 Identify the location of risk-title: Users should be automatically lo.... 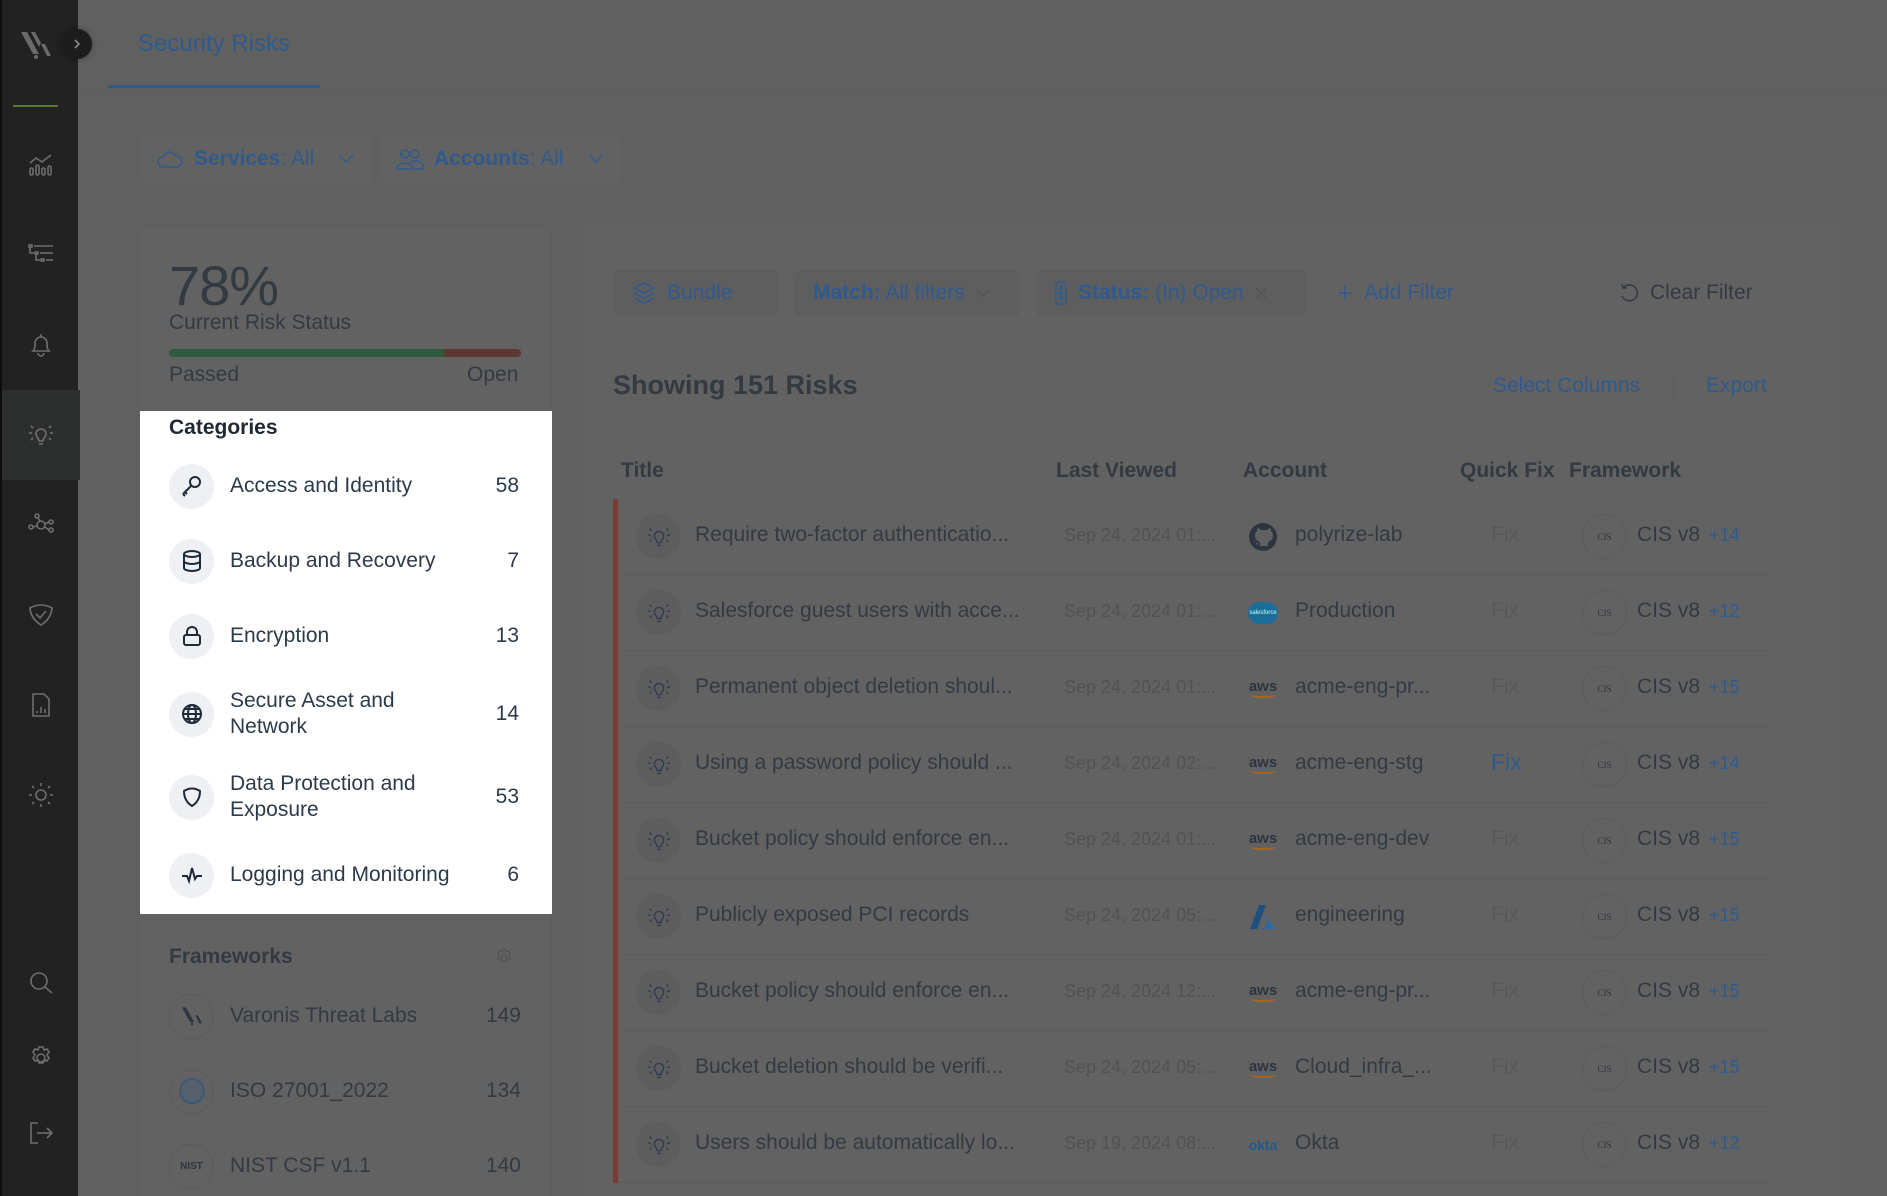
(855, 1143).